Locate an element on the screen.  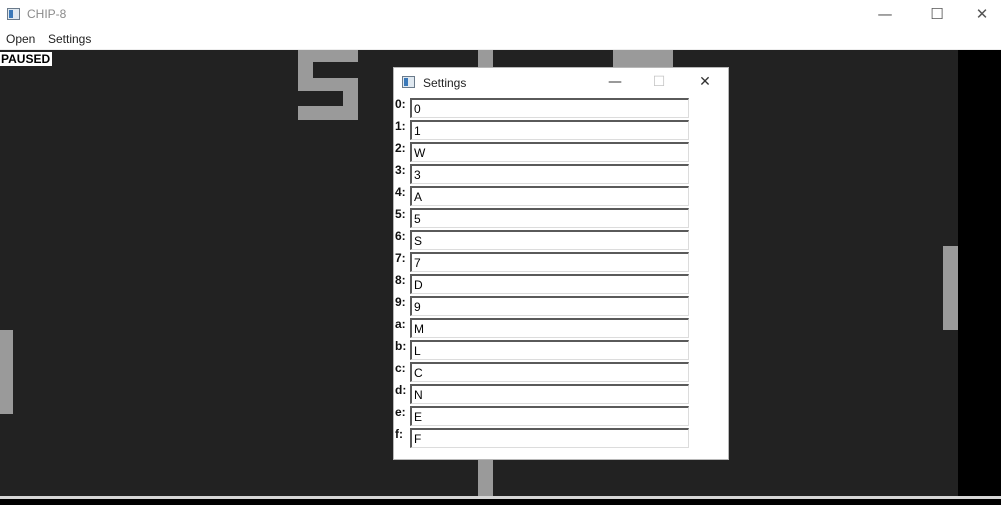
menu-open: Open is located at coordinates (20, 39).